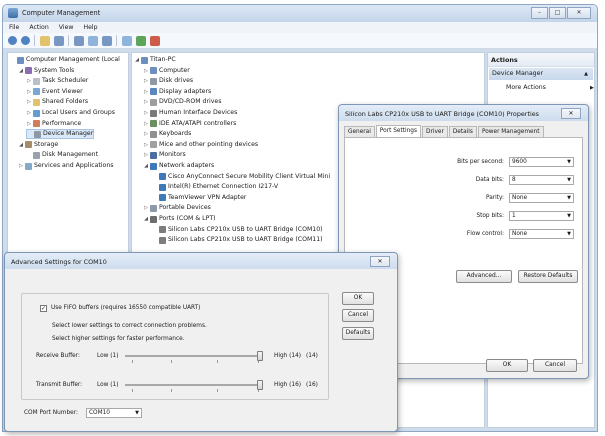 The height and width of the screenshot is (436, 605). What do you see at coordinates (66, 27) in the screenshot?
I see `menu-view: View` at bounding box center [66, 27].